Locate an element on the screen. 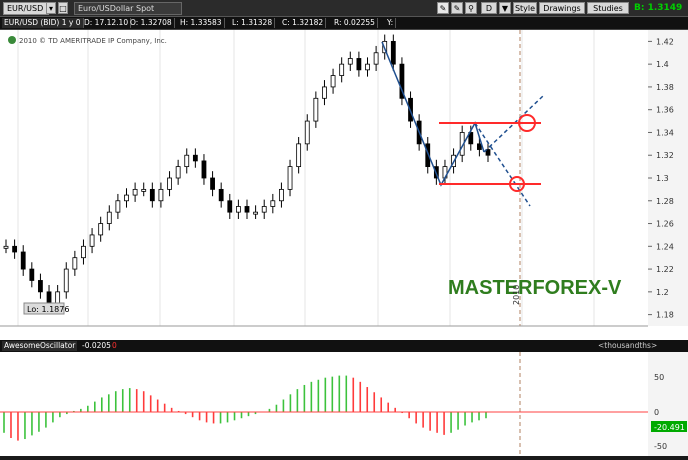 This screenshot has height=460, width=688. symbol-description: Euro/USDollar Spot is located at coordinates (128, 8).